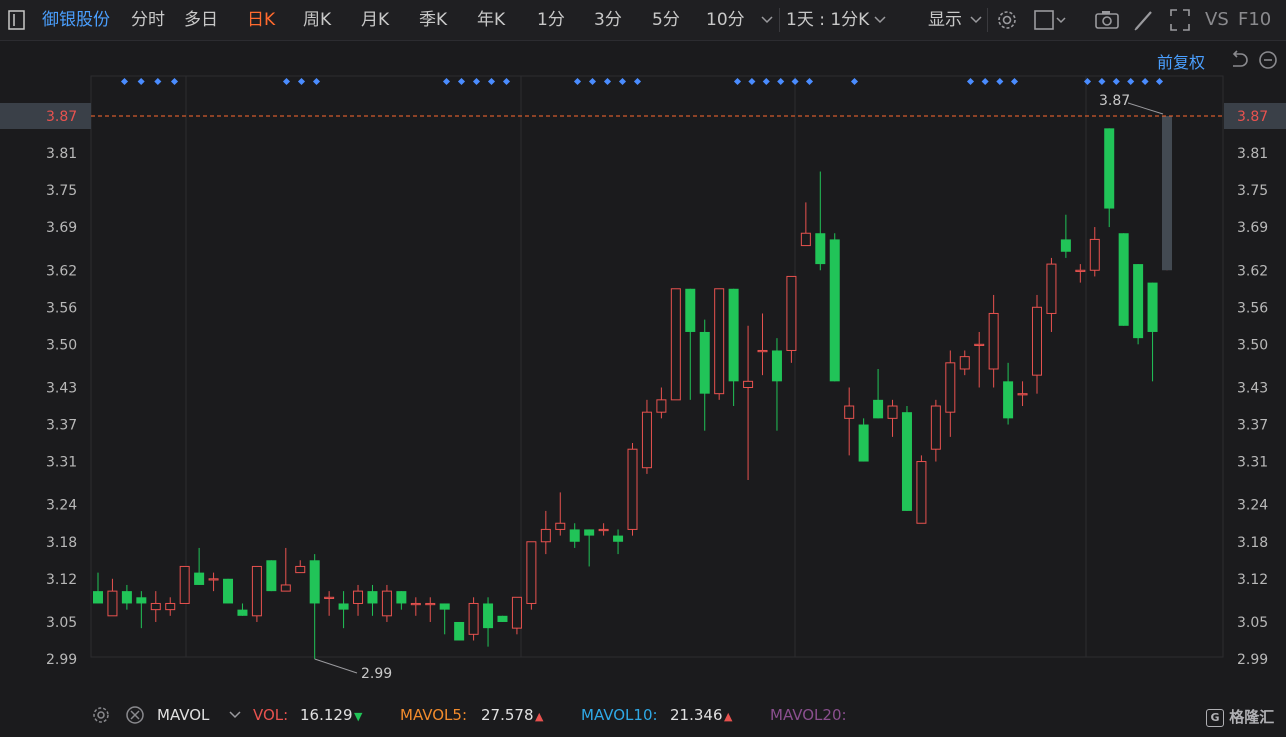 This screenshot has height=737, width=1286. Describe the element at coordinates (767, 20) in the screenshot. I see `period-more-button` at that location.